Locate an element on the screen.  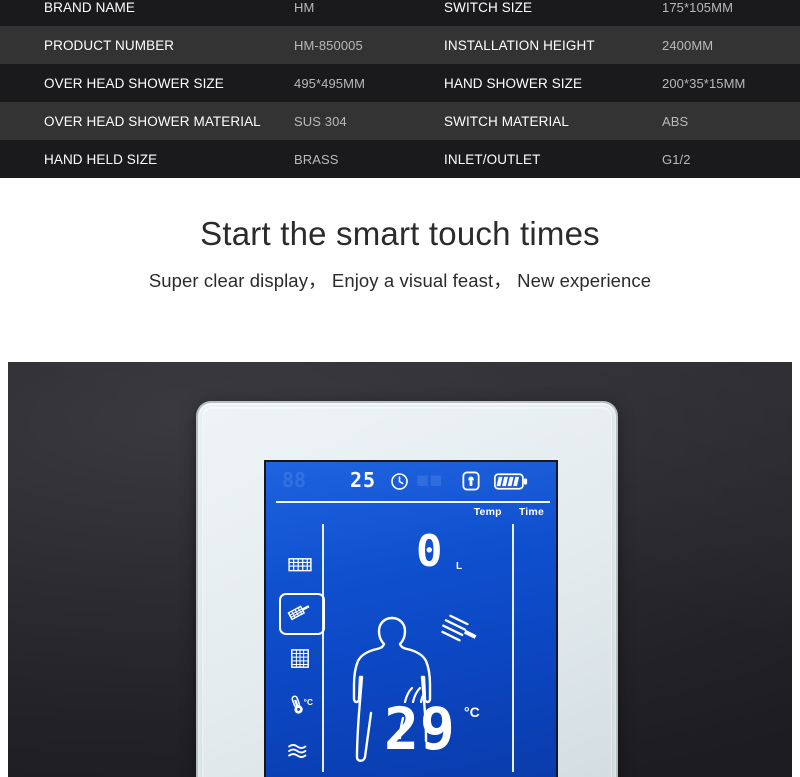
water-volume-readout: 0 L is located at coordinates (439, 552).